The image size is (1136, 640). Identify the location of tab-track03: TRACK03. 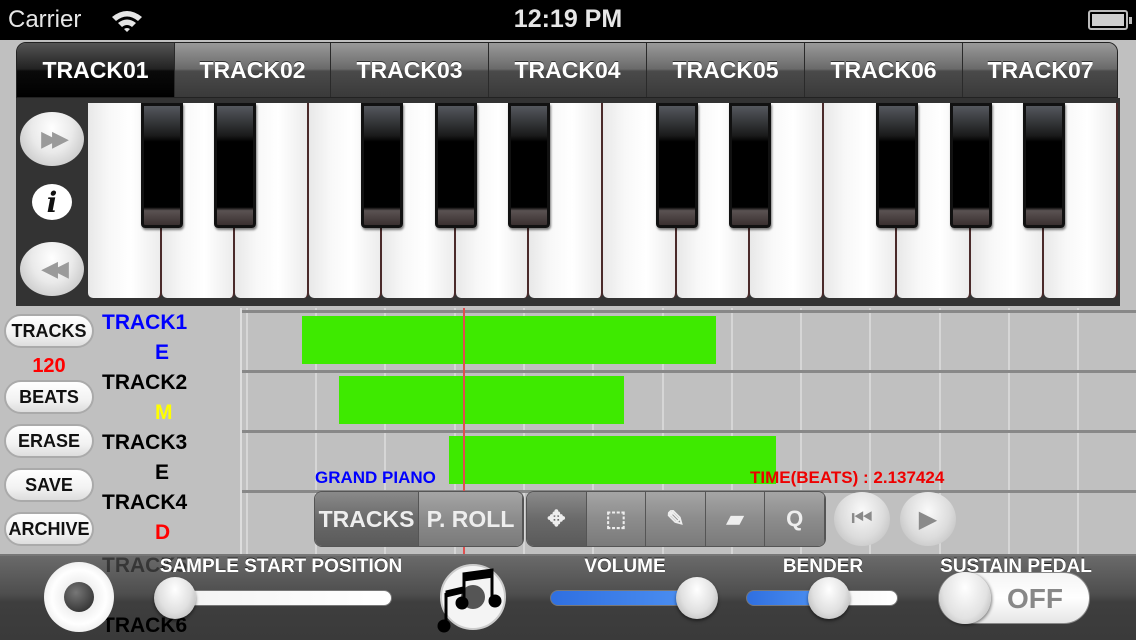
(410, 70).